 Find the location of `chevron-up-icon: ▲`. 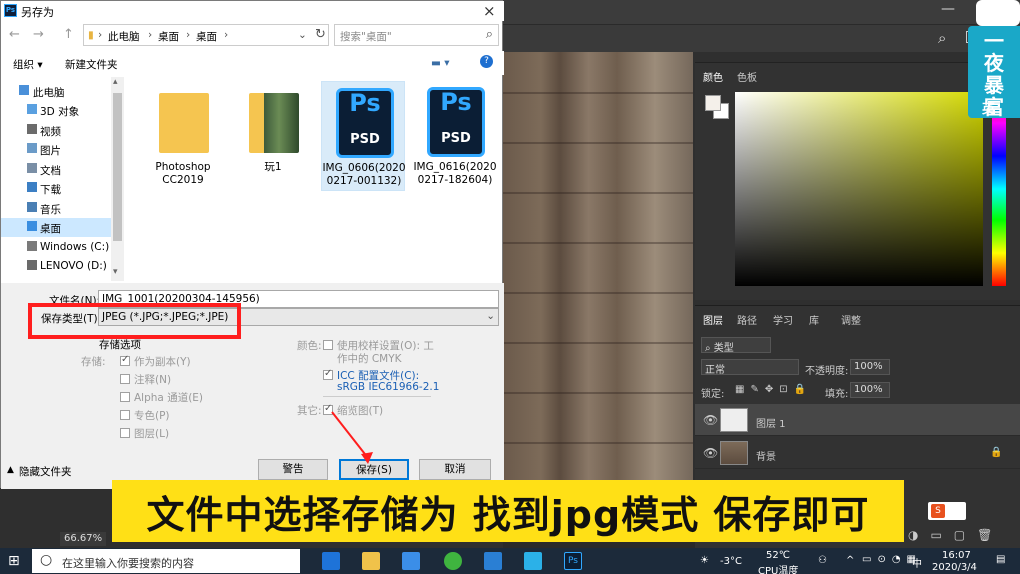

chevron-up-icon: ▲ is located at coordinates (10, 470).